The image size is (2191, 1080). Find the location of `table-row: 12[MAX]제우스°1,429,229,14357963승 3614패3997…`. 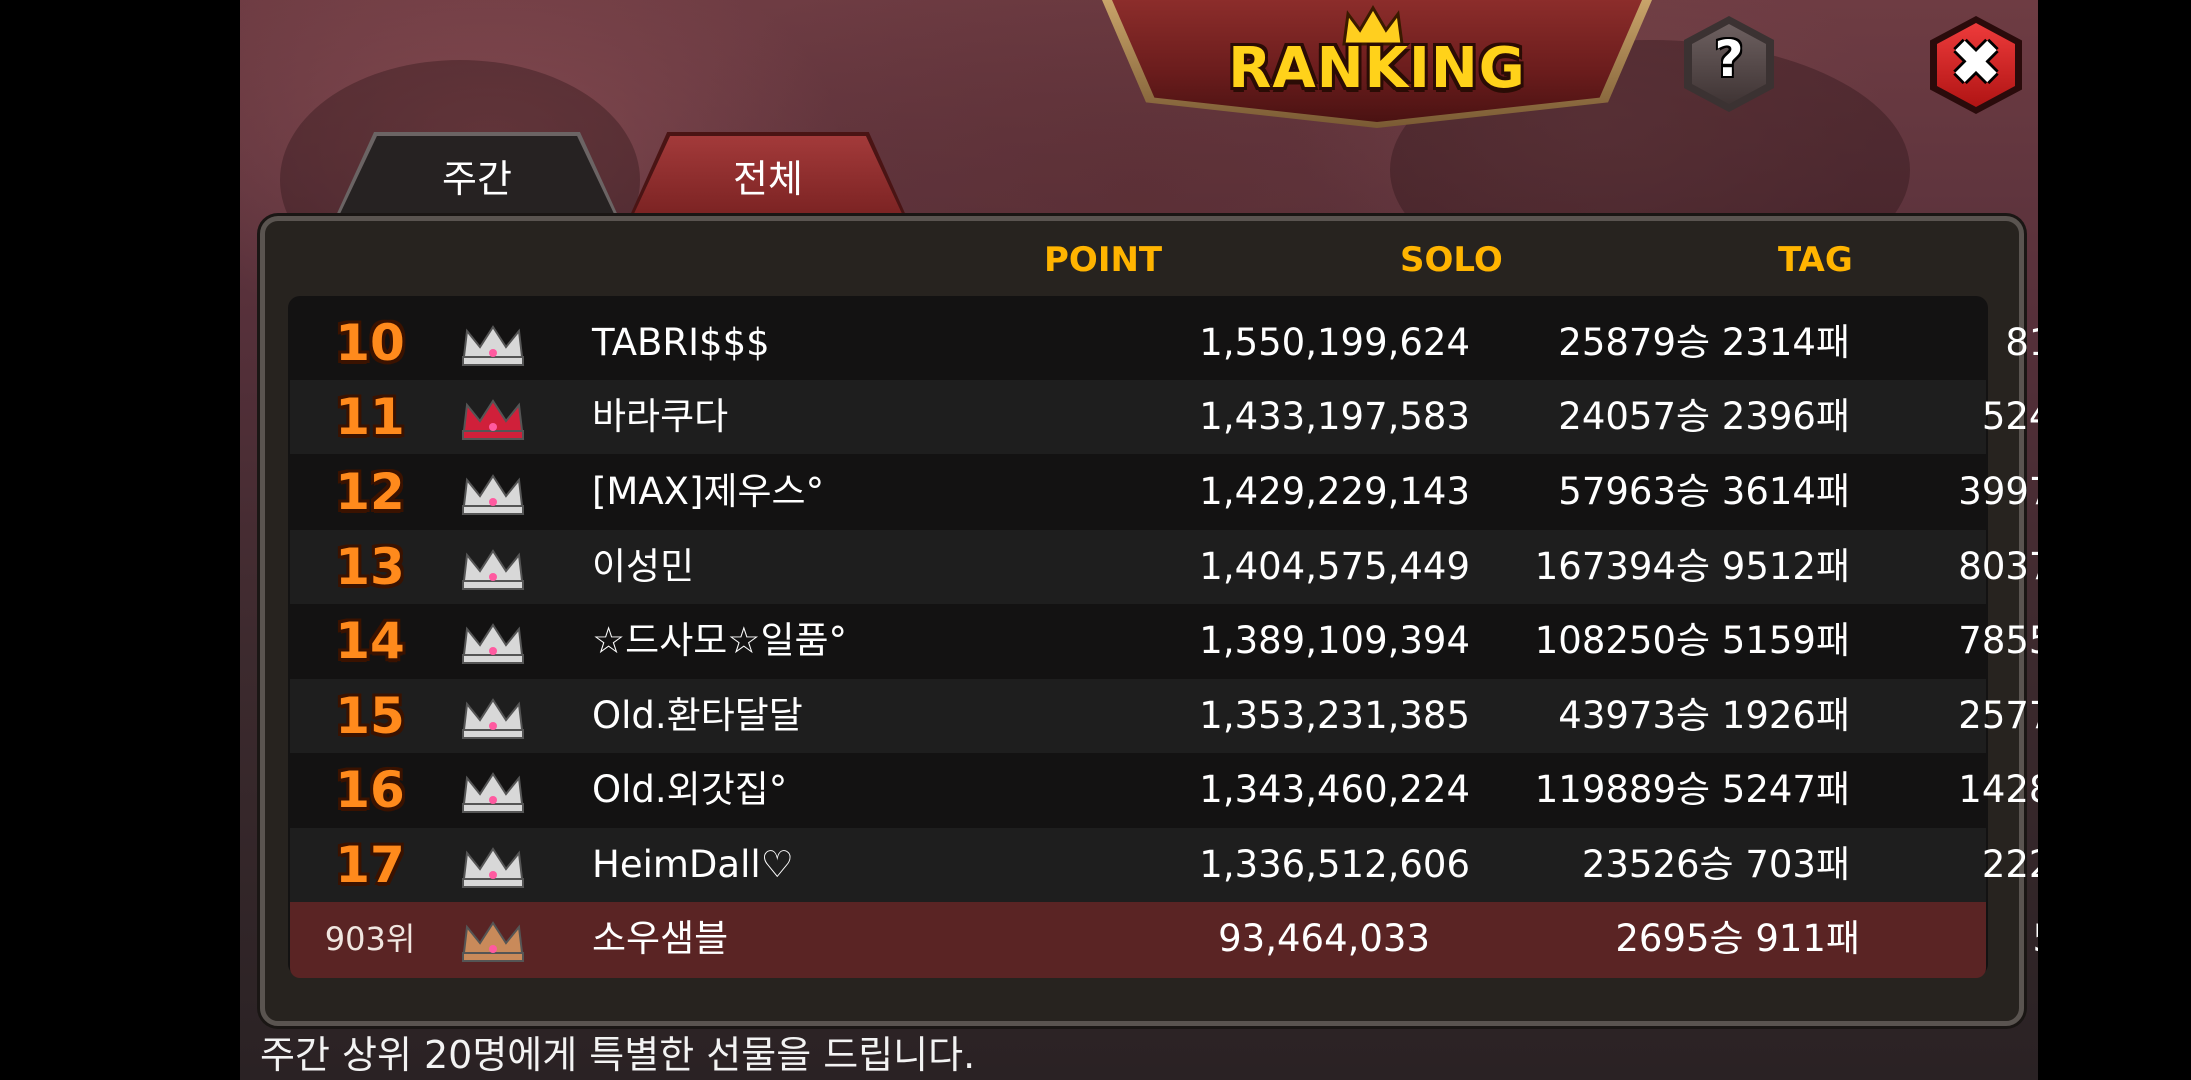

table-row: 12[MAX]제우스°1,429,229,14357963승 3614패3997… is located at coordinates (1164, 492).